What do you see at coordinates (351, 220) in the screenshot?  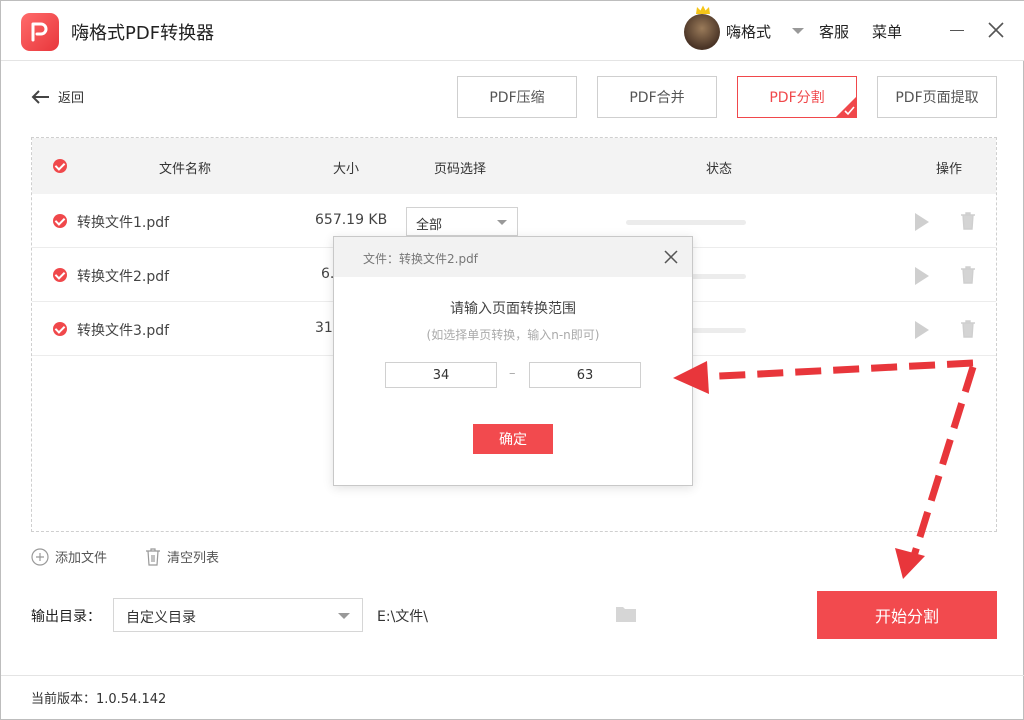 I see `file-size: 657.19 KB` at bounding box center [351, 220].